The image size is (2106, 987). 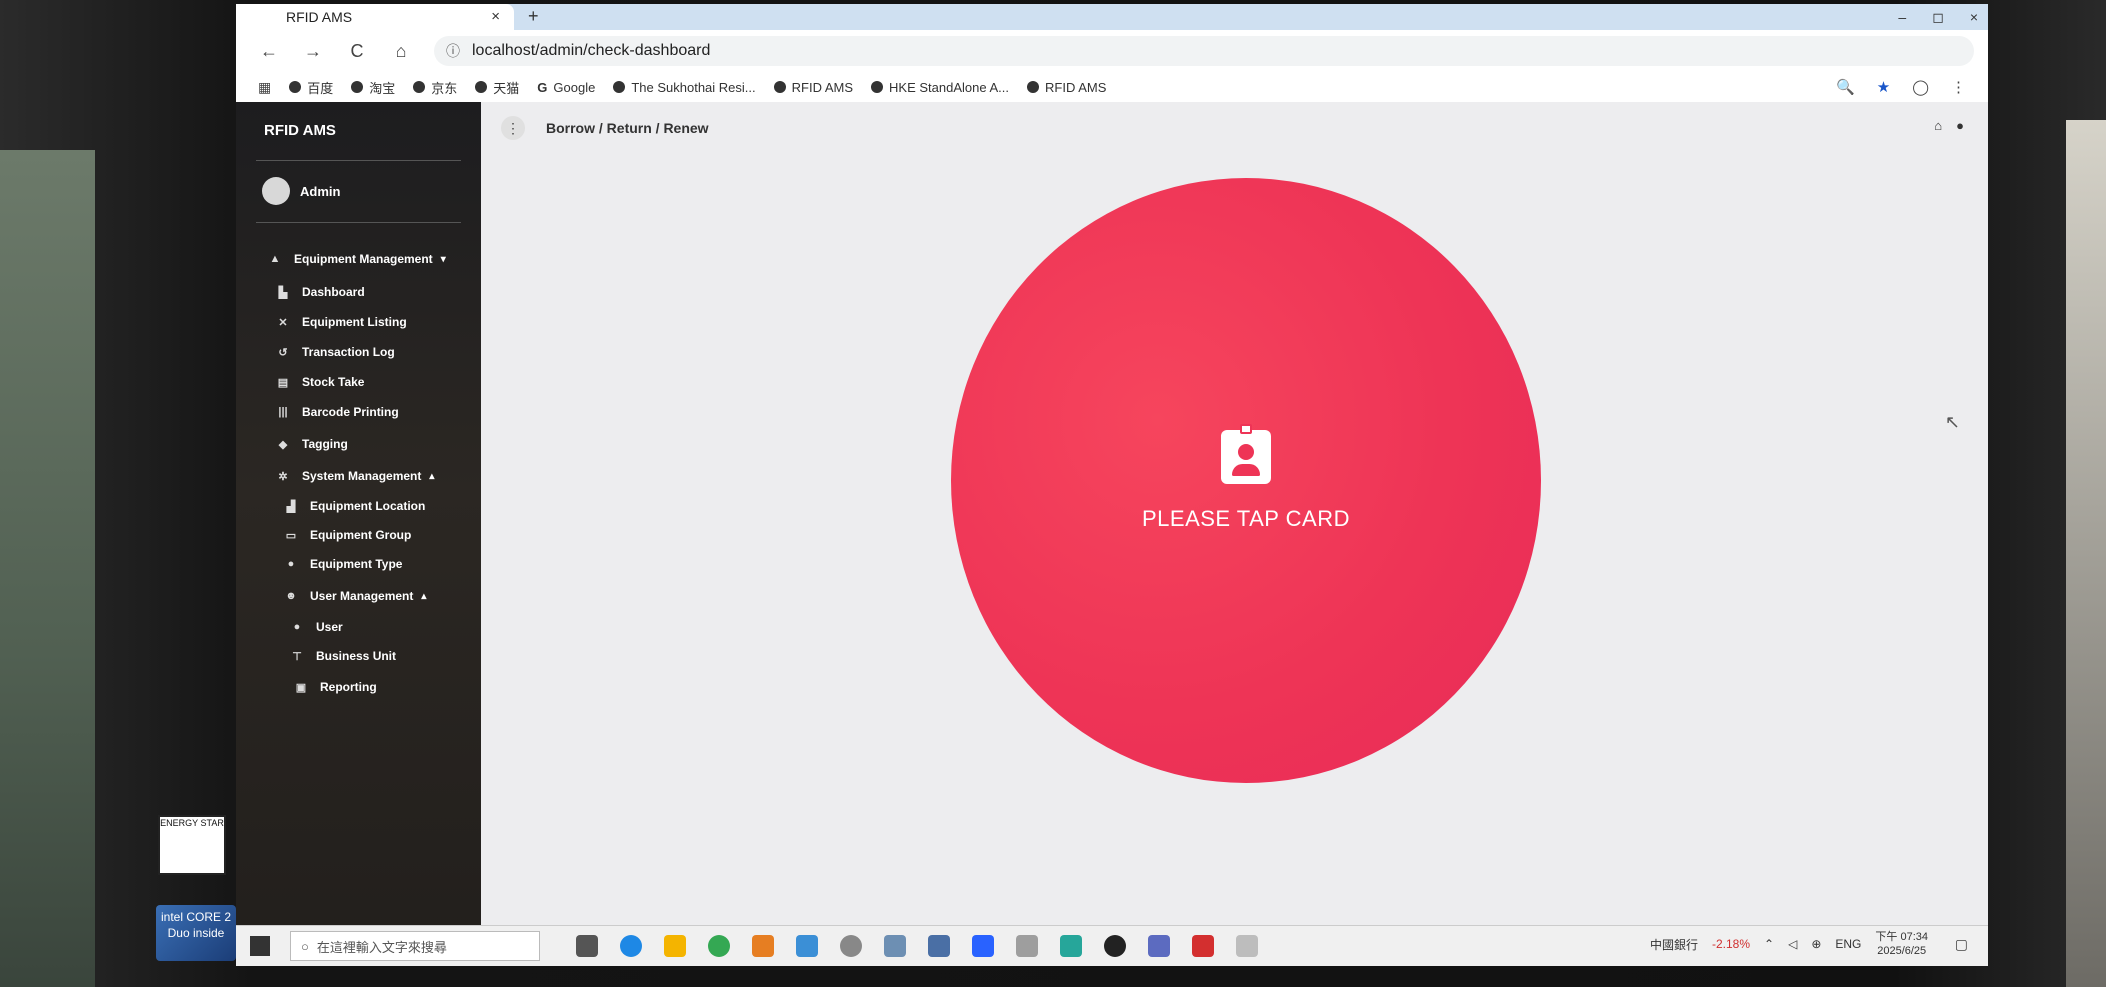 I want to click on home-button: ⌂, so click(x=401, y=51).